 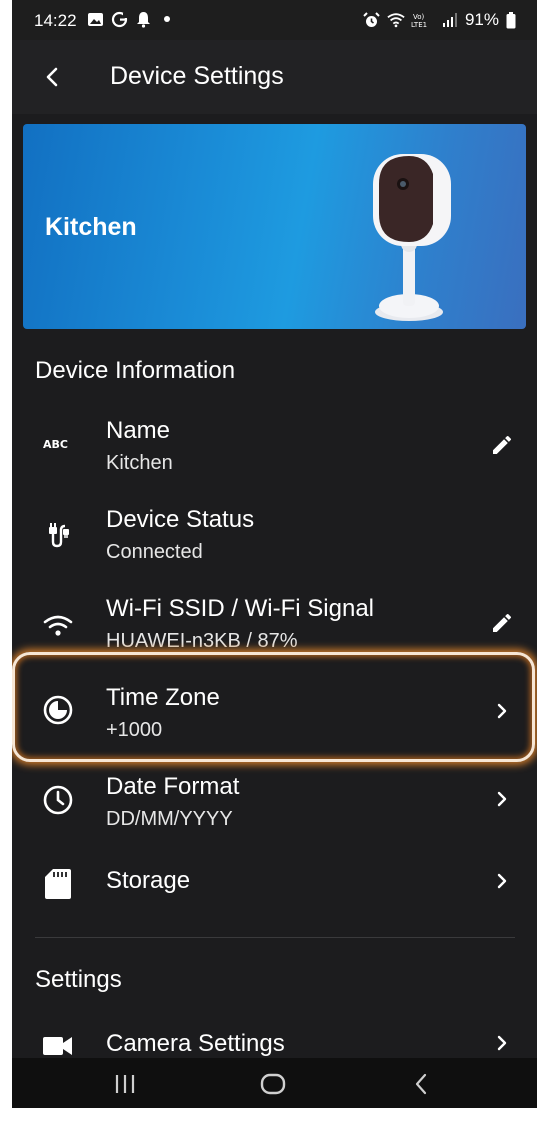 What do you see at coordinates (275, 937) in the screenshot?
I see `section-divider` at bounding box center [275, 937].